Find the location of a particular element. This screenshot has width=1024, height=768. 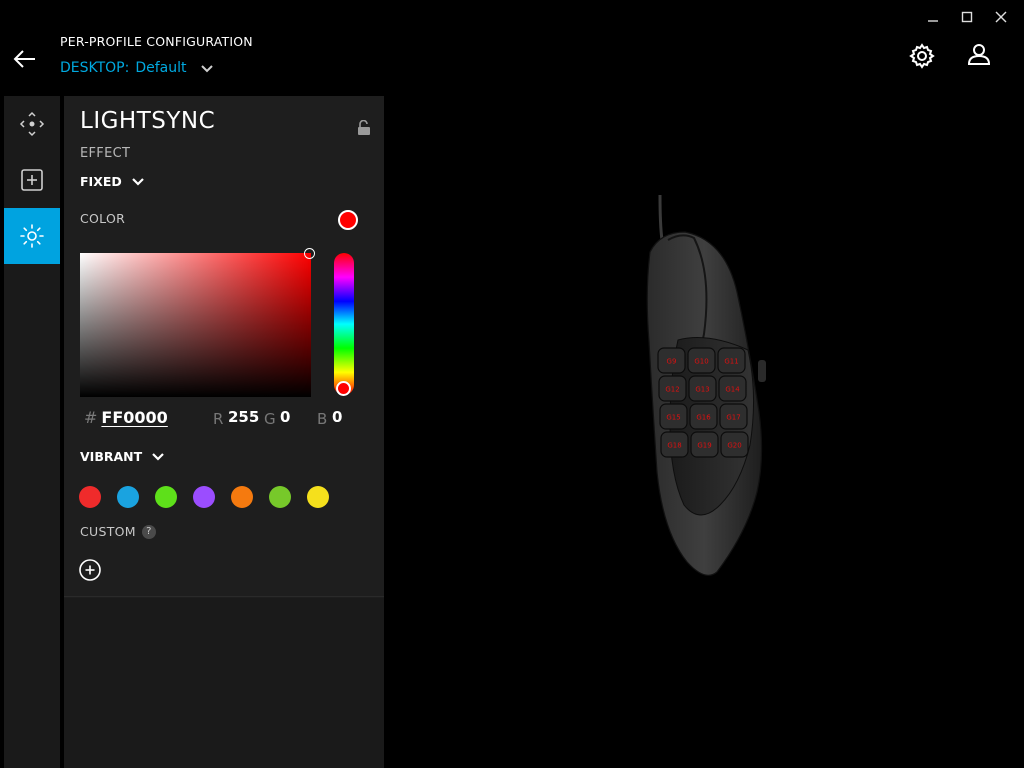

sidebar-item-lightsync is located at coordinates (32, 236).